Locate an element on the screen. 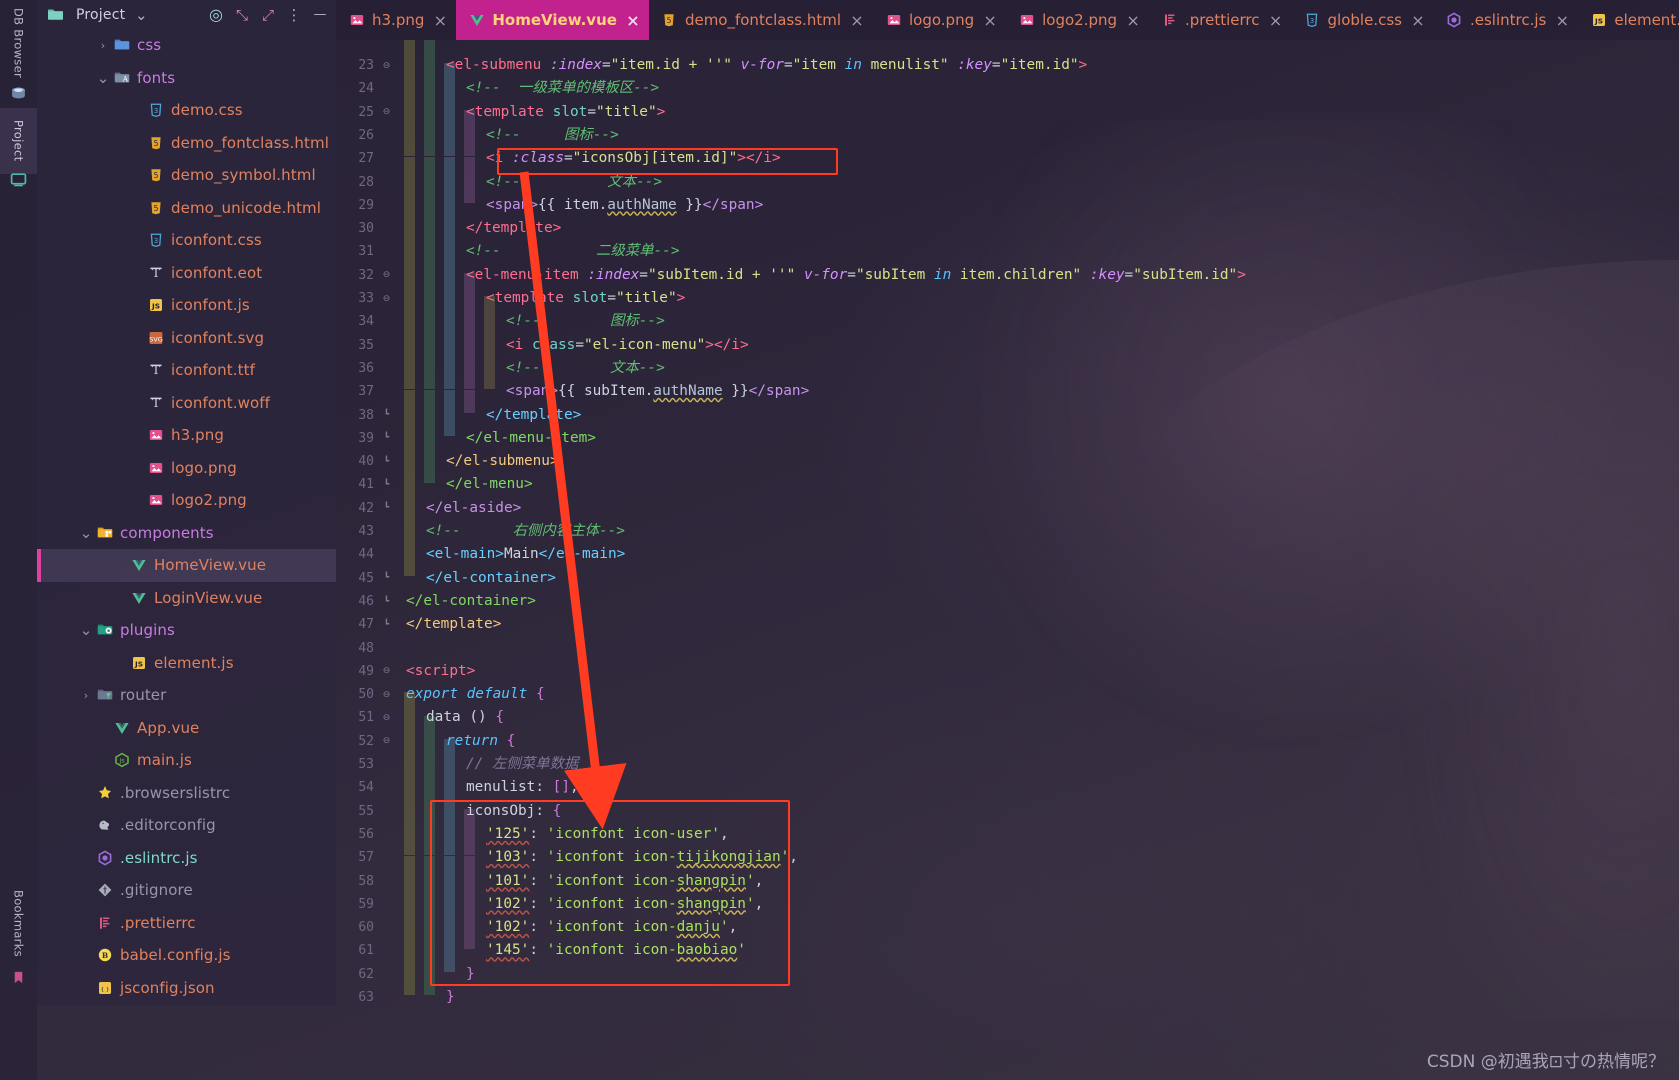  code-line: </el-menu-item> is located at coordinates (531, 438).